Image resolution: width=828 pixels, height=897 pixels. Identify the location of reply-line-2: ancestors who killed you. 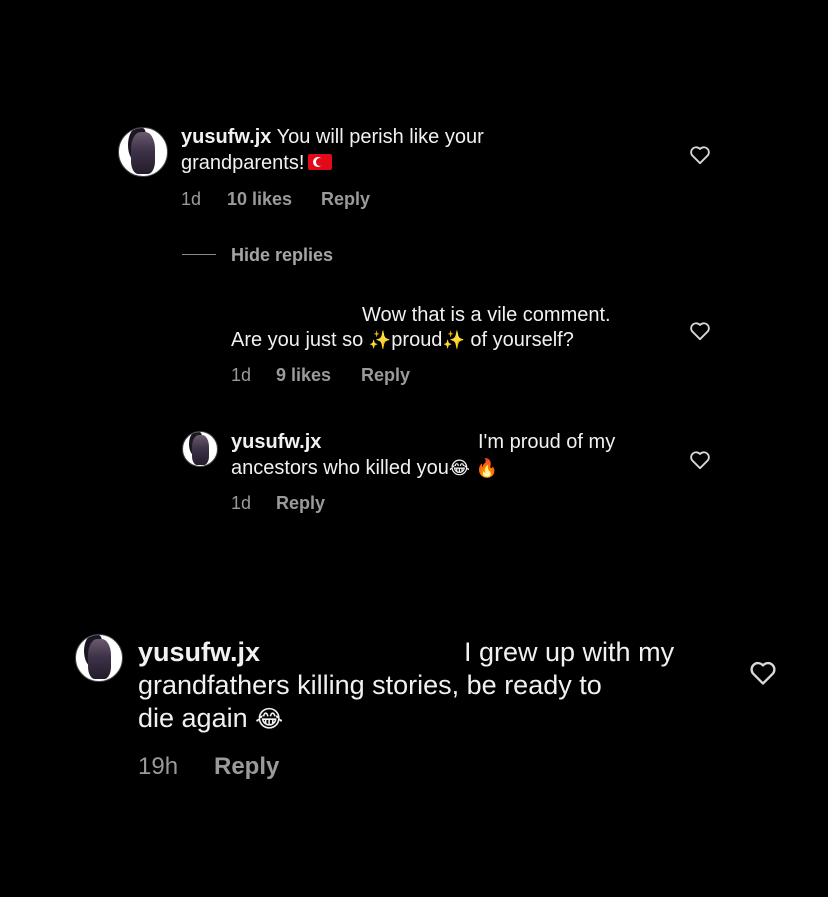
(340, 468).